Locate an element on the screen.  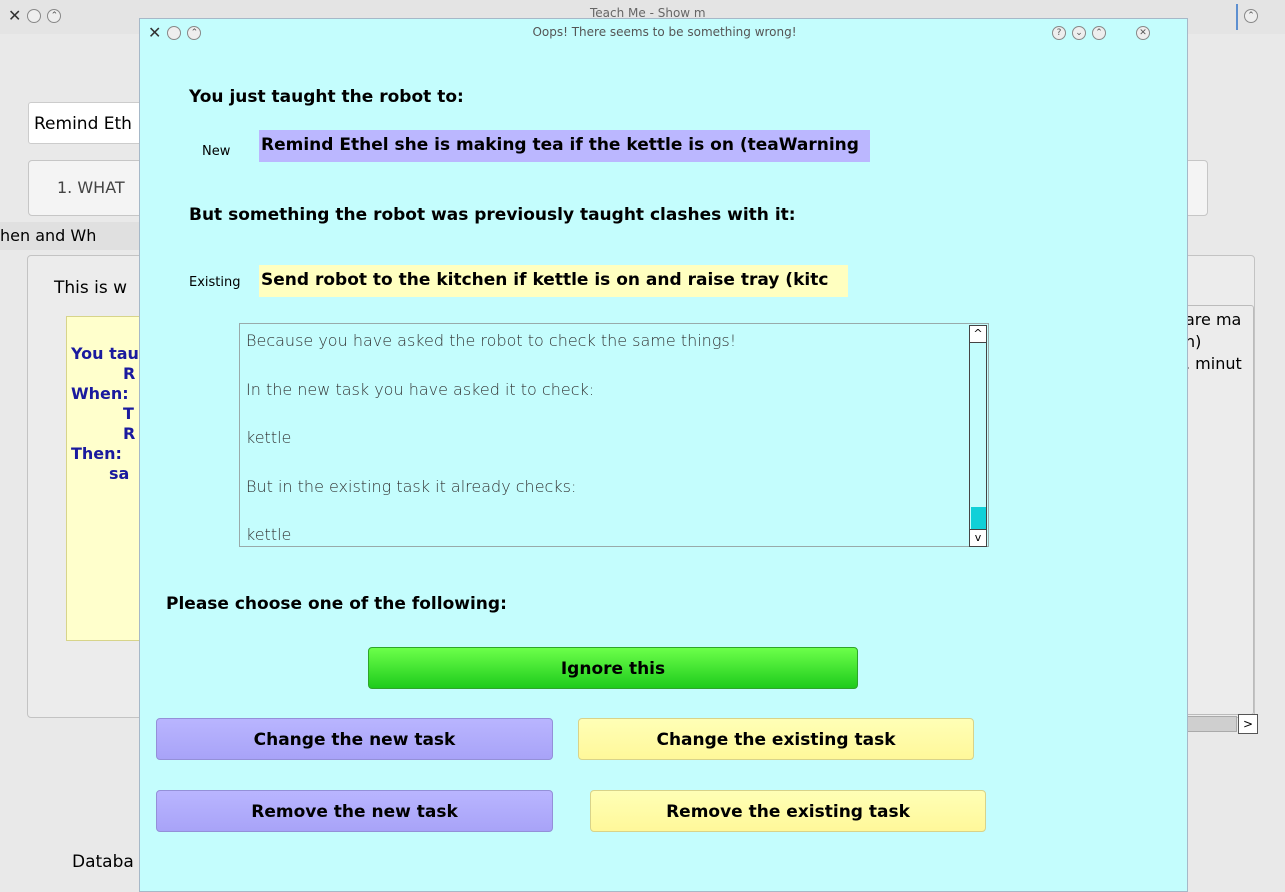
titlebar-divider is located at coordinates (1237, 17).